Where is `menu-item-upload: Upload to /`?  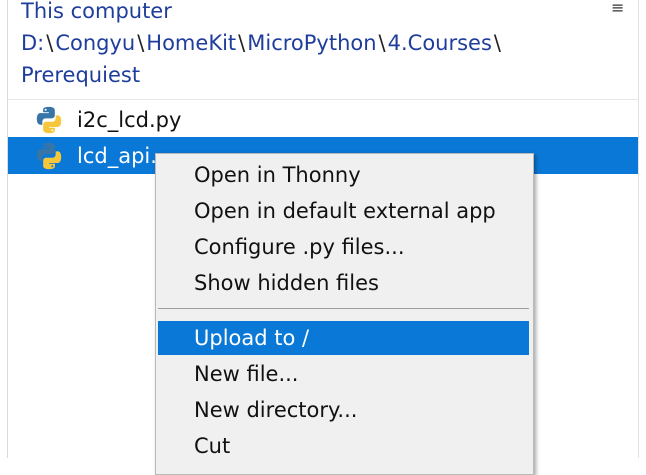 menu-item-upload: Upload to / is located at coordinates (343, 338).